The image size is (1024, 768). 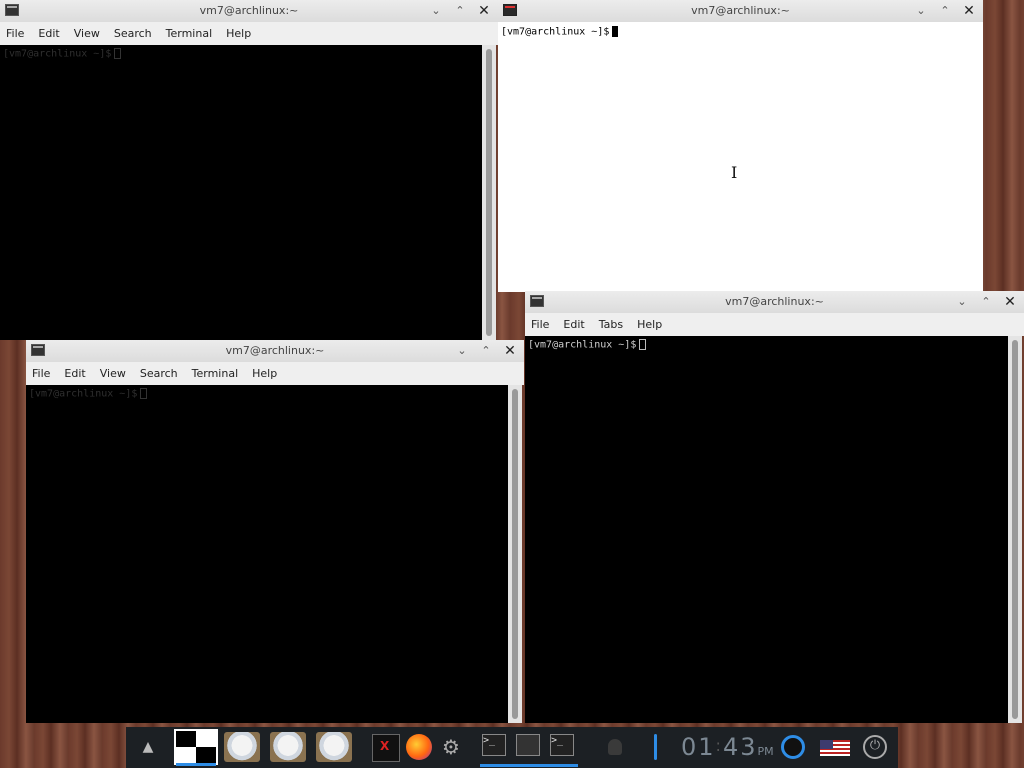 I want to click on clock: 01:43PM, so click(x=727, y=747).